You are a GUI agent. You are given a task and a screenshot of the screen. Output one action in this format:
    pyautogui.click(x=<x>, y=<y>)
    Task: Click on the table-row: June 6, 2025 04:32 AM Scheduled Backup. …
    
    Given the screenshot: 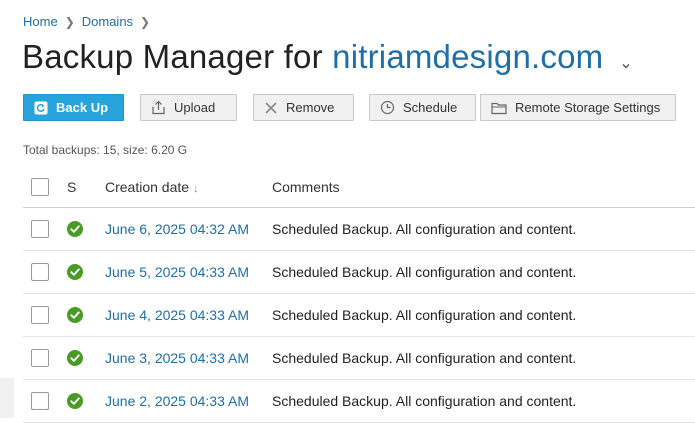 What is the action you would take?
    pyautogui.click(x=359, y=229)
    